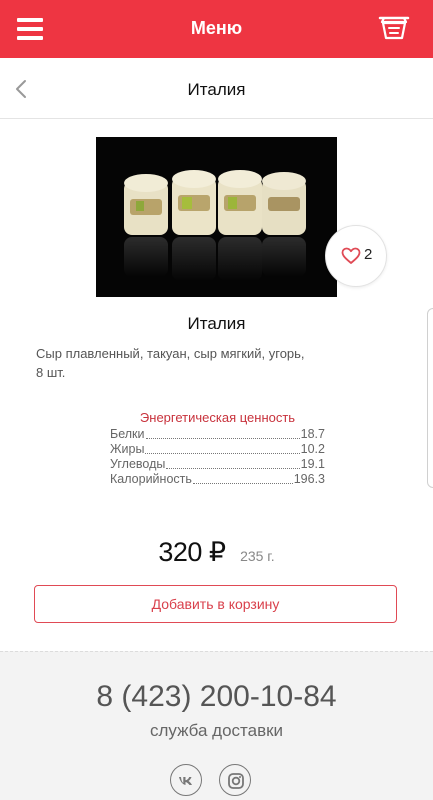 This screenshot has width=433, height=800. What do you see at coordinates (312, 434) in the screenshot?
I see `energy-value: 18.7` at bounding box center [312, 434].